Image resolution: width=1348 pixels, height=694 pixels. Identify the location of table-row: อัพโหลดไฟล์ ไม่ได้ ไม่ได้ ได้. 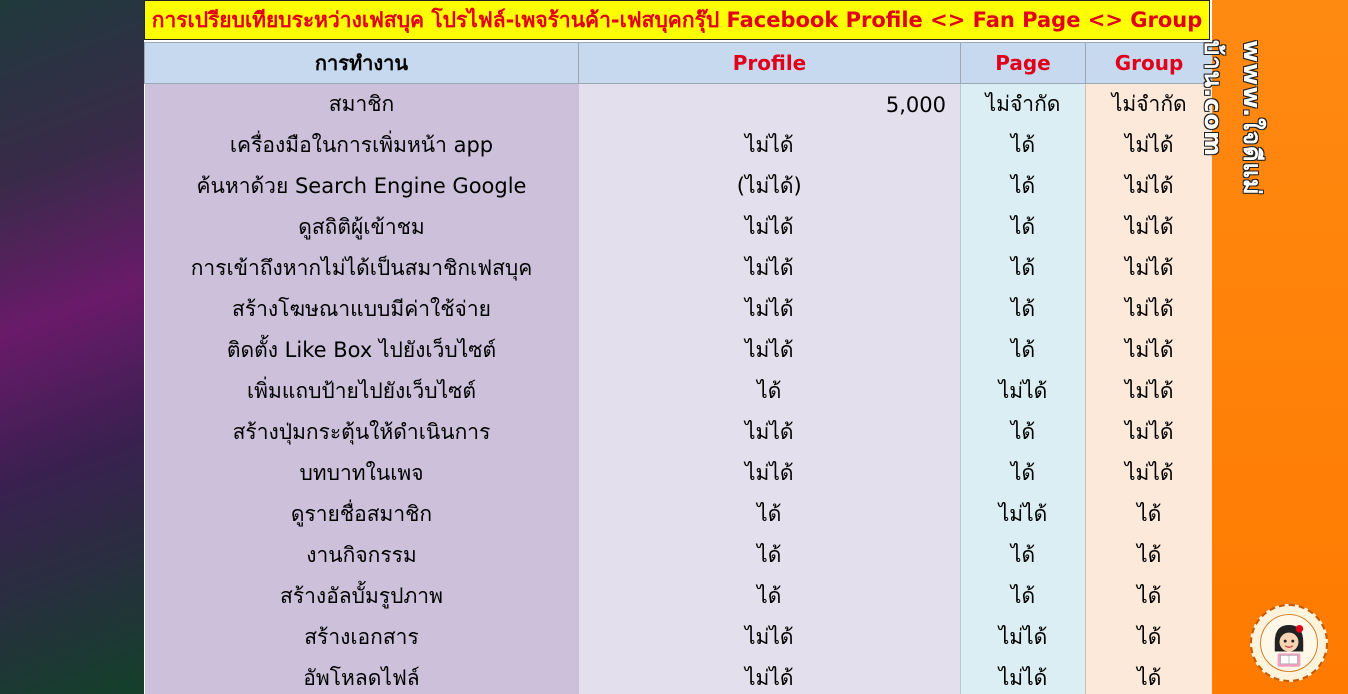
(678, 676).